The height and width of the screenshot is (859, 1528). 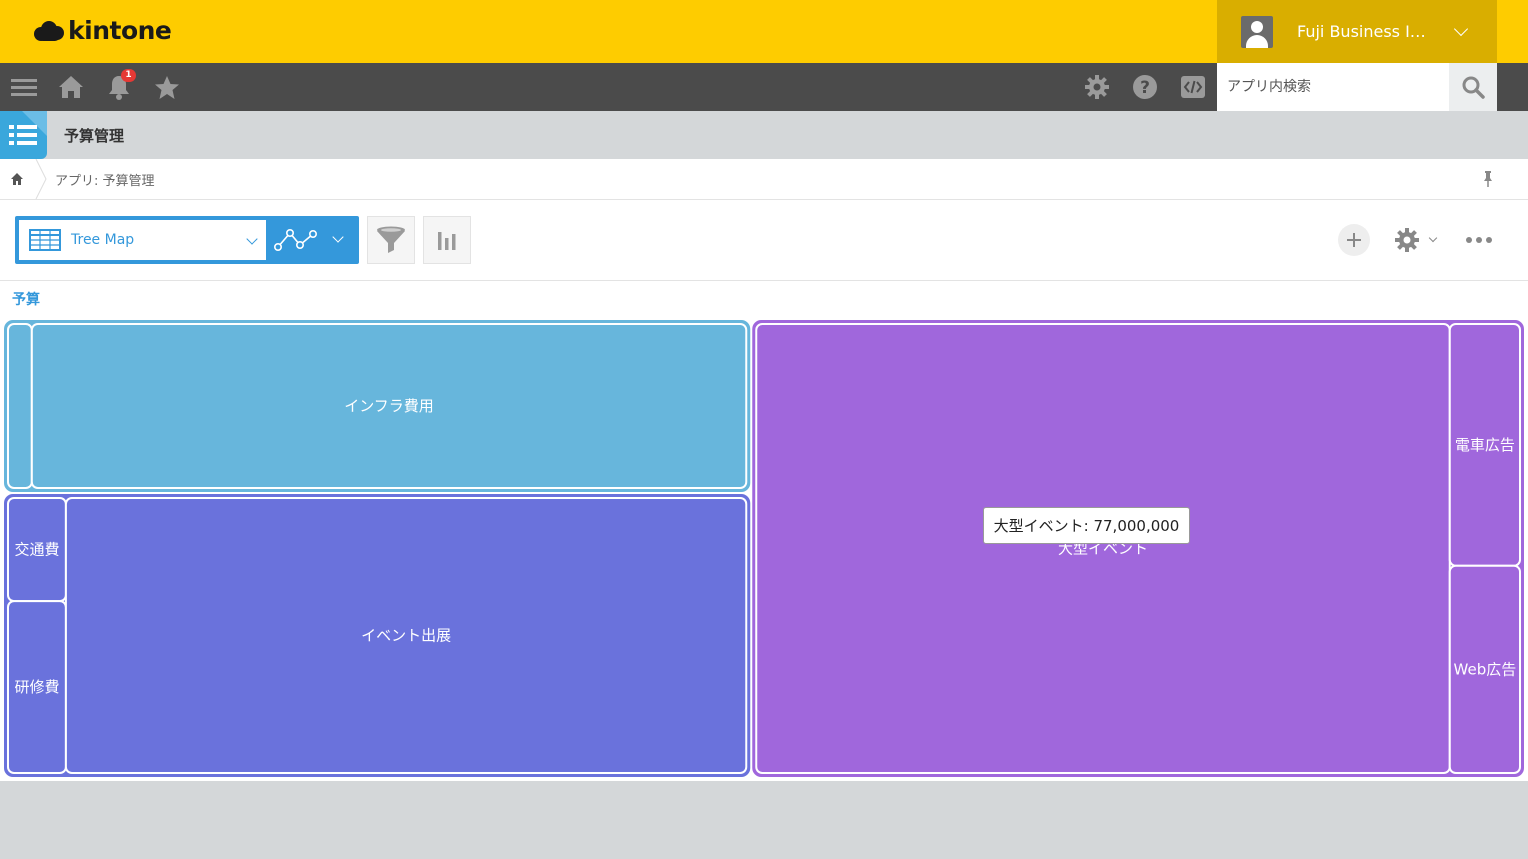 I want to click on notification-badge: 1, so click(x=128, y=75).